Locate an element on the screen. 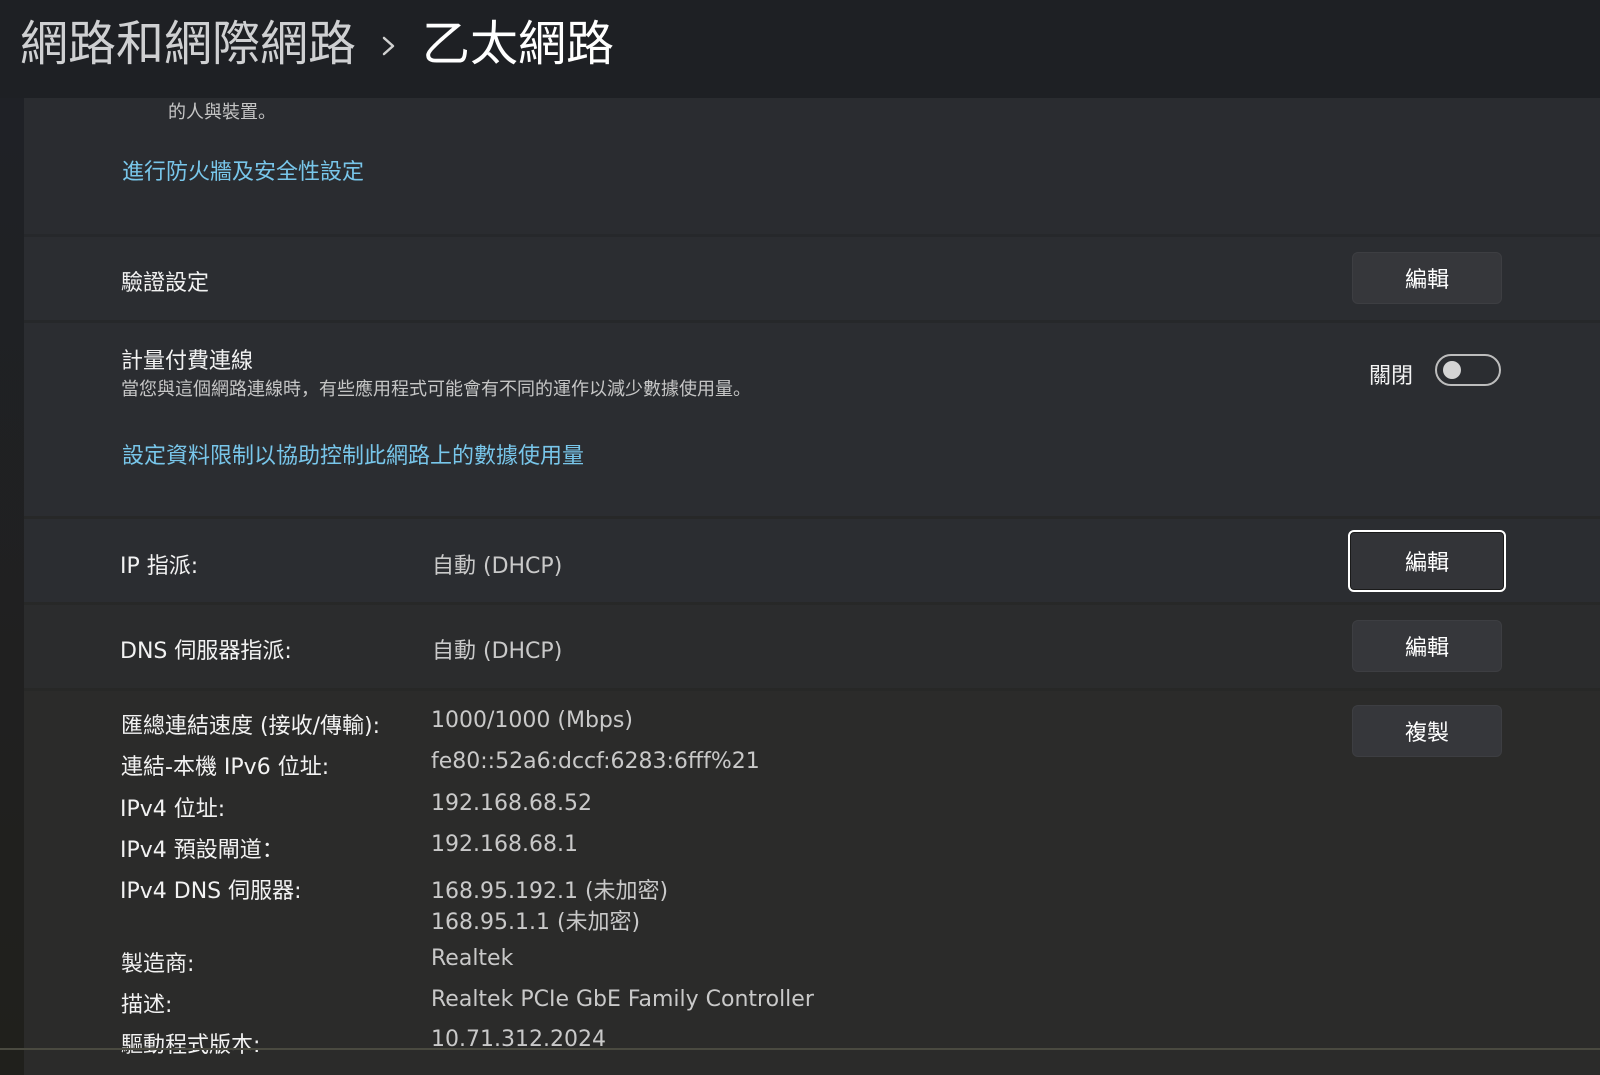 The height and width of the screenshot is (1075, 1600). property-label: 匯總連結速度 (接收/傳輸): is located at coordinates (250, 726).